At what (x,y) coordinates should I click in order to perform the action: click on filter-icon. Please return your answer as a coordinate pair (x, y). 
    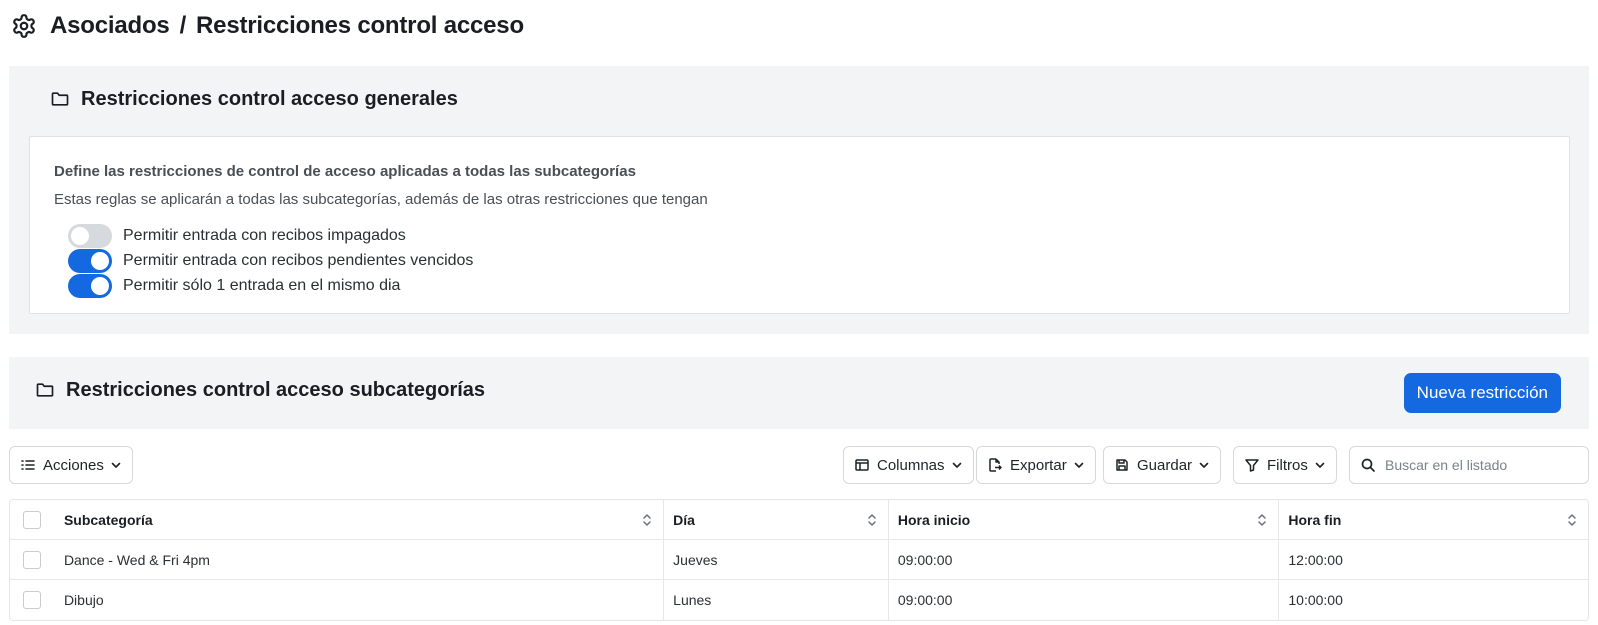
    Looking at the image, I should click on (1252, 465).